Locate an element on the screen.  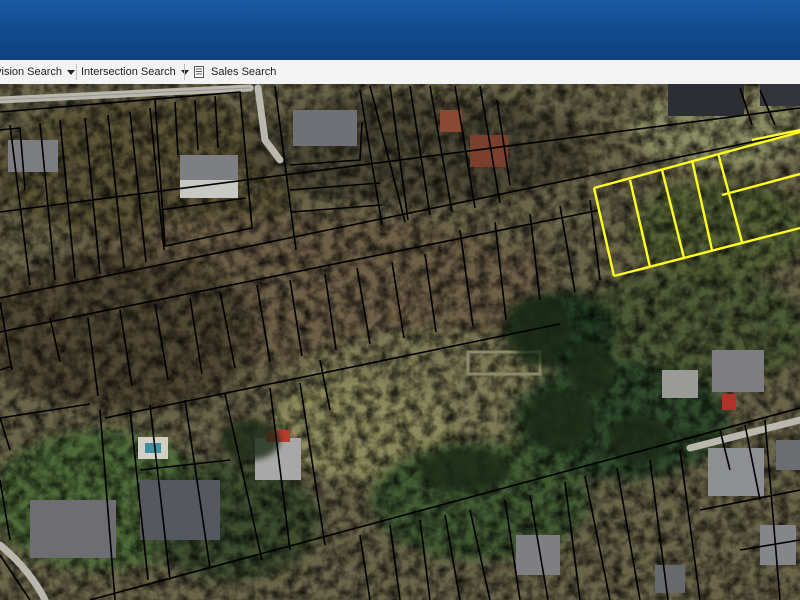
sales-search-button: Sales Search is located at coordinates (235, 72).